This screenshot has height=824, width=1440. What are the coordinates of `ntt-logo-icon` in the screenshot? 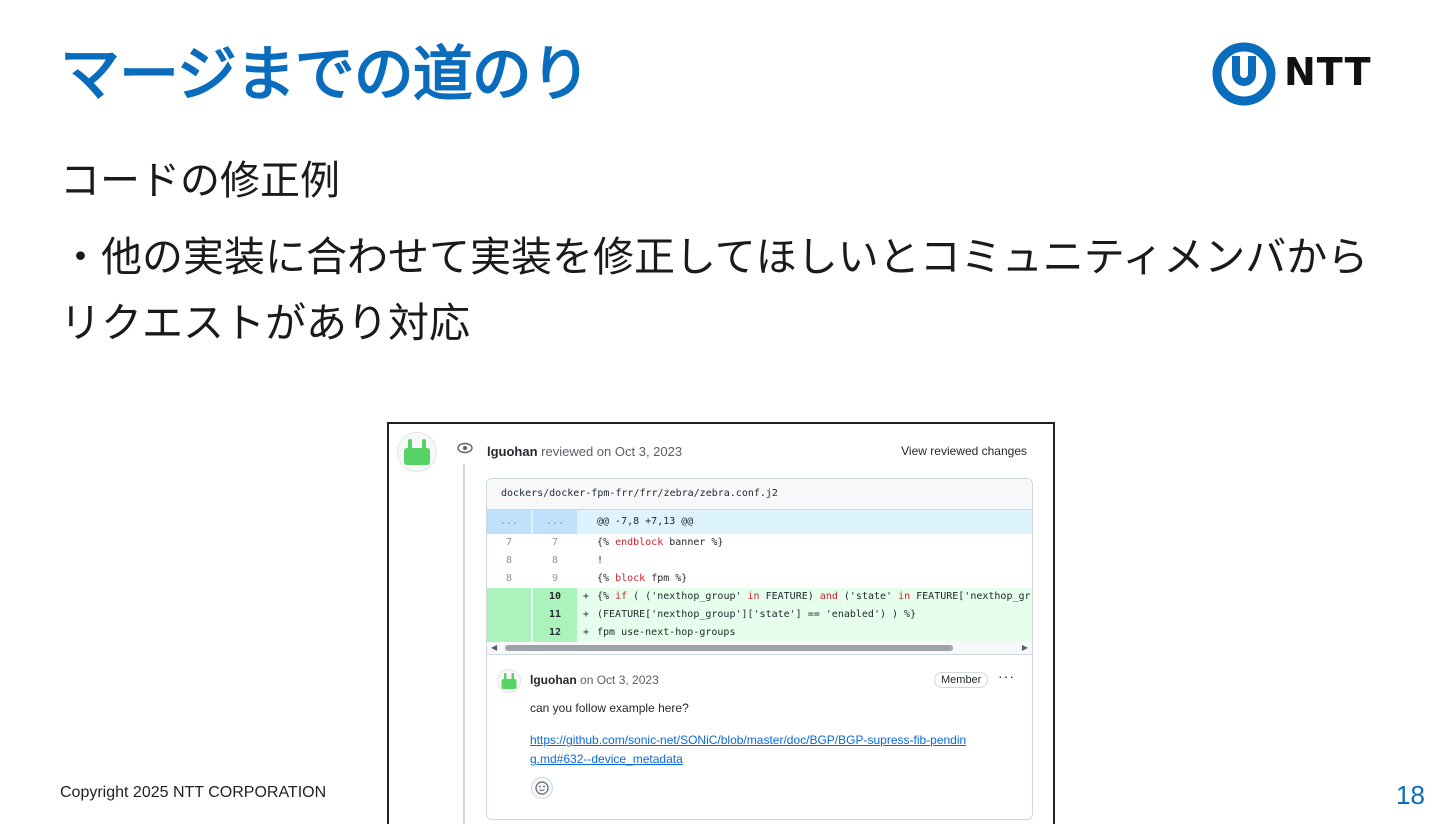 It's located at (1244, 74).